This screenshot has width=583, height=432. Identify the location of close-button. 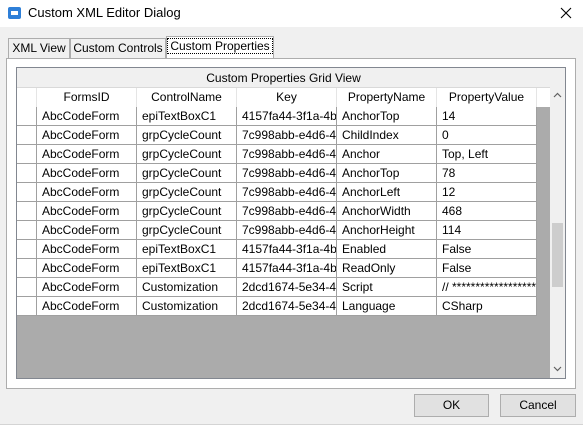
(566, 13).